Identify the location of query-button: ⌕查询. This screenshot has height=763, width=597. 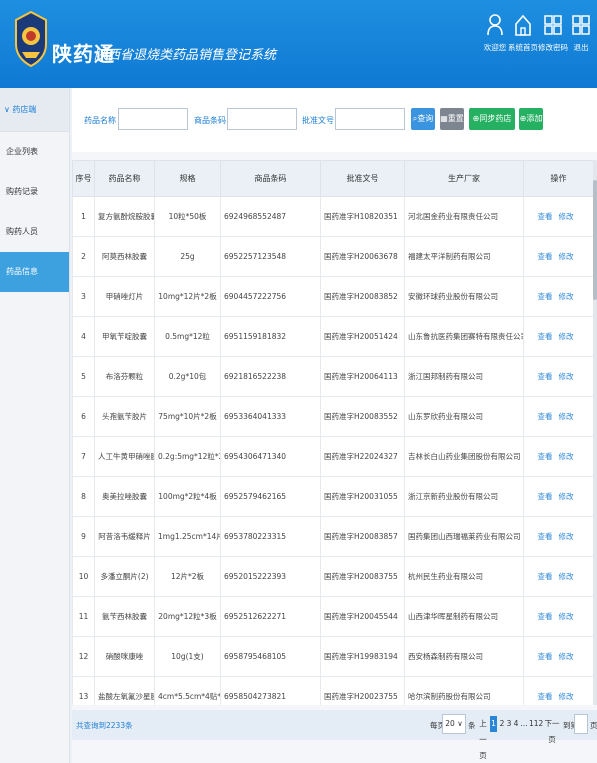
(423, 119).